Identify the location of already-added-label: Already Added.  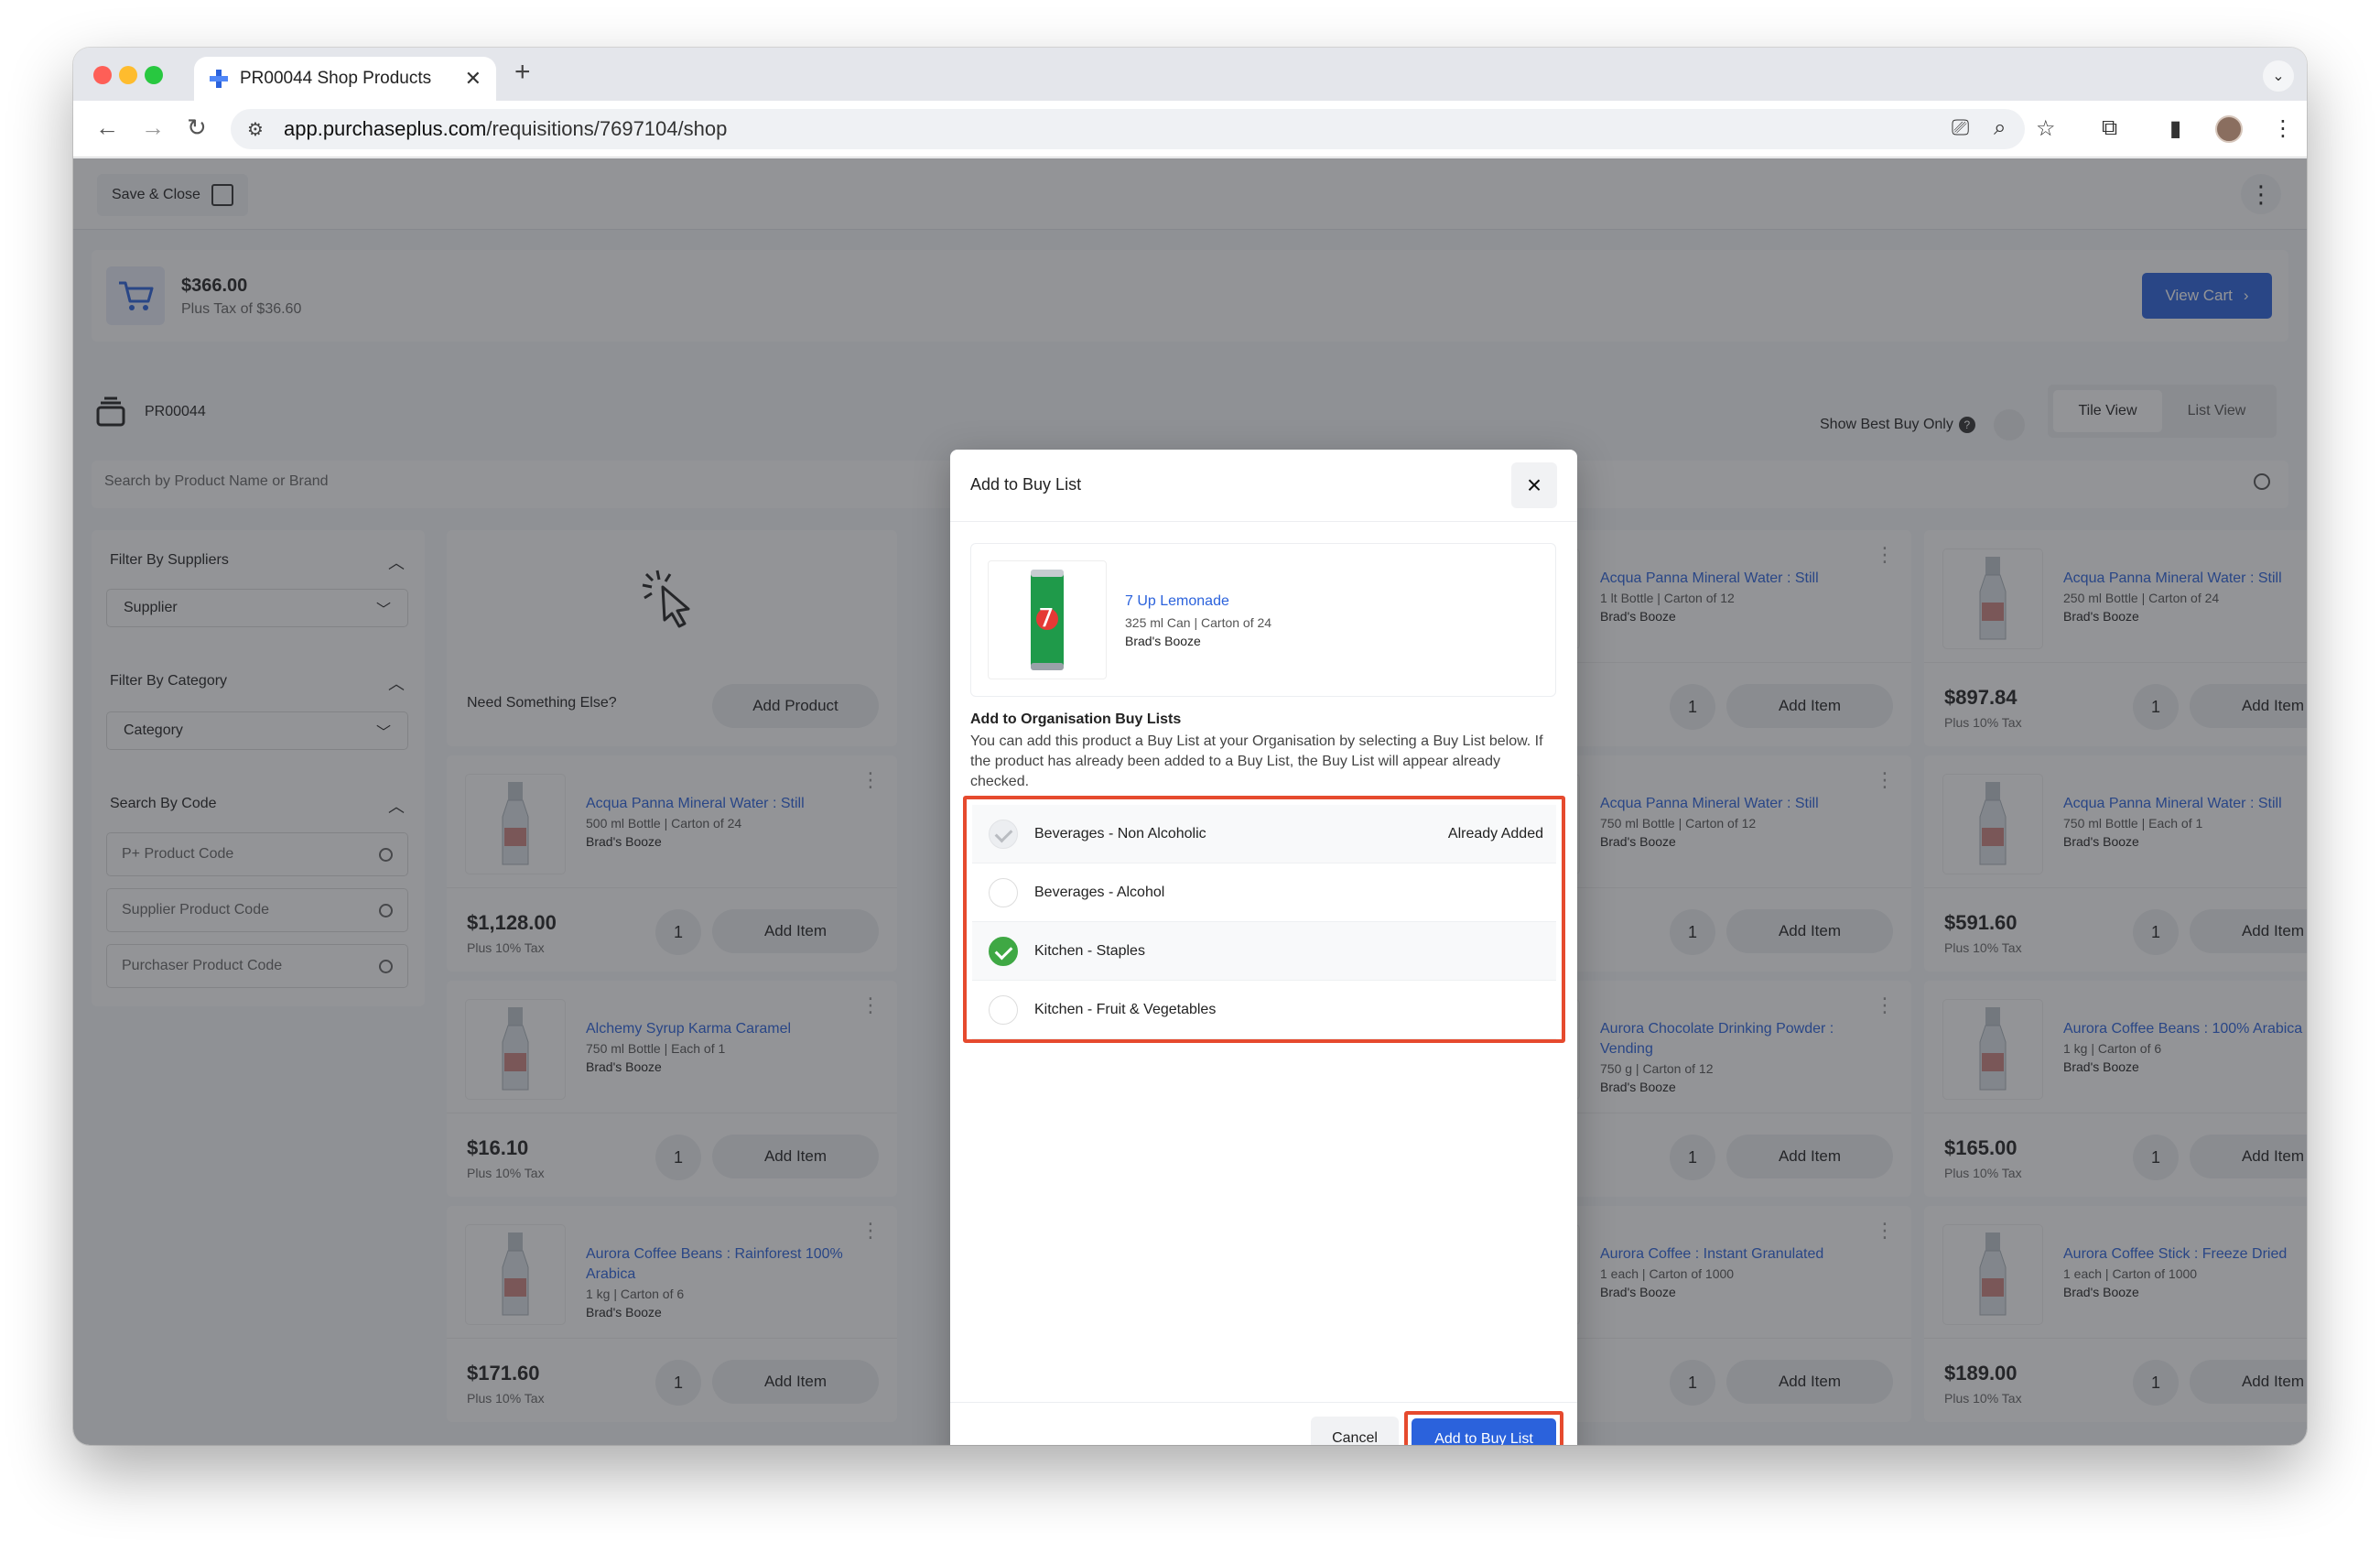
(1495, 833).